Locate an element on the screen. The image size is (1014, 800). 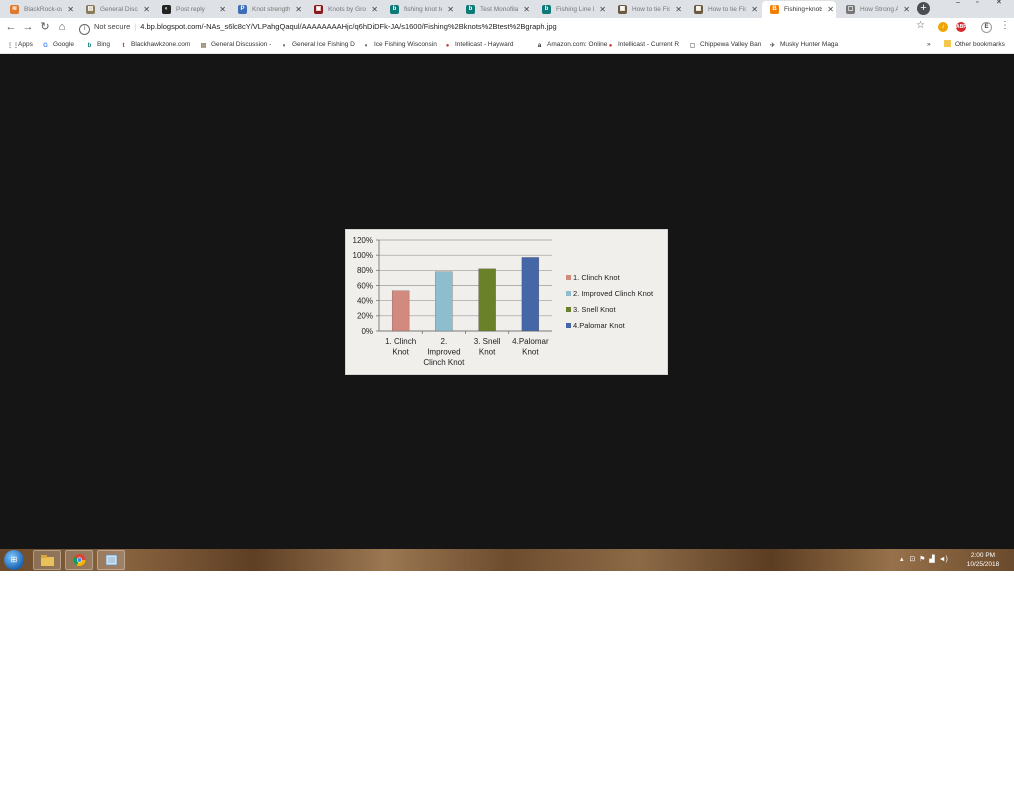
tab-item: b Fishing Line Knots ✕ is located at coordinates (571, 9).